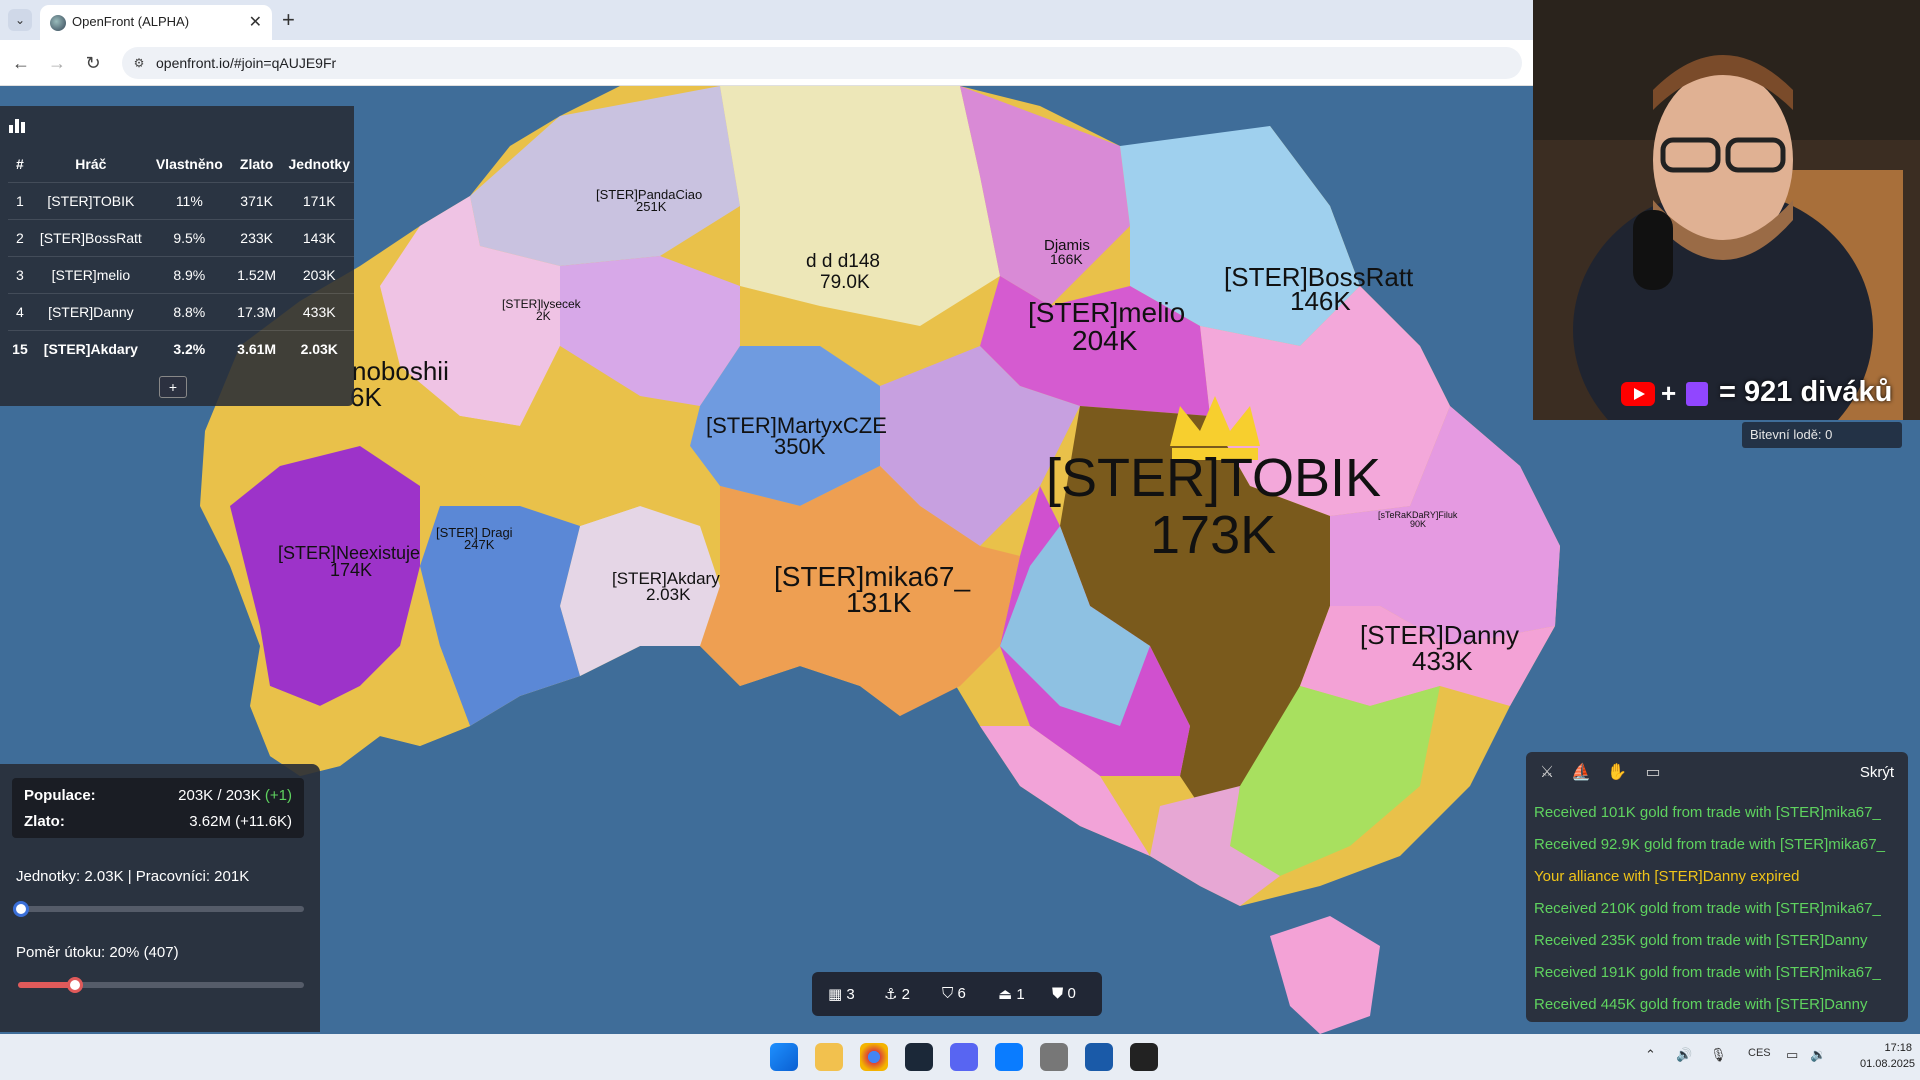  I want to click on col-gold: Zlato, so click(257, 164).